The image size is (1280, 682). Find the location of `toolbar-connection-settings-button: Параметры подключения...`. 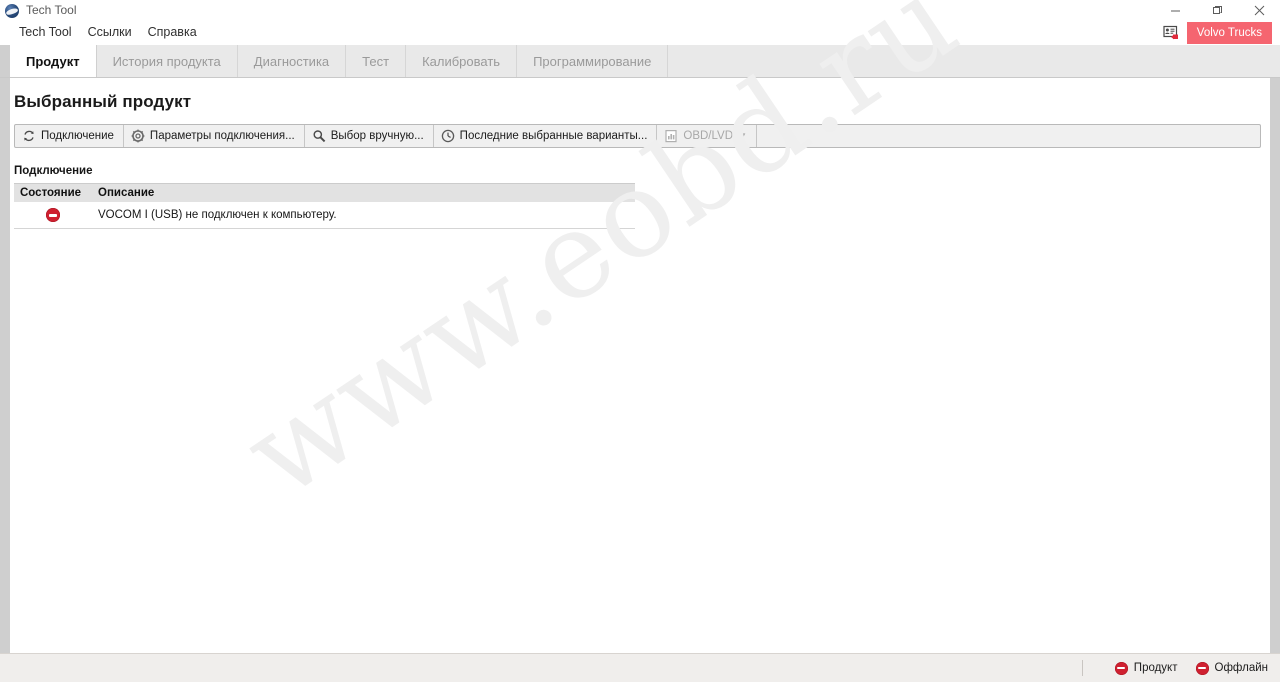

toolbar-connection-settings-button: Параметры подключения... is located at coordinates (214, 136).